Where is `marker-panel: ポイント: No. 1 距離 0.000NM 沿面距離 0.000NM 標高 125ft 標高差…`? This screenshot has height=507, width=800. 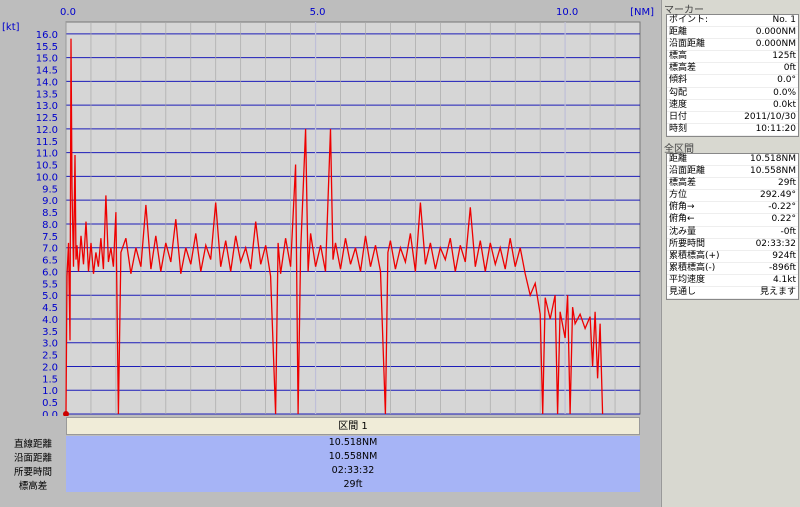 marker-panel: ポイント: No. 1 距離 0.000NM 沿面距離 0.000NM 標高 125ft 標高差… is located at coordinates (732, 75).